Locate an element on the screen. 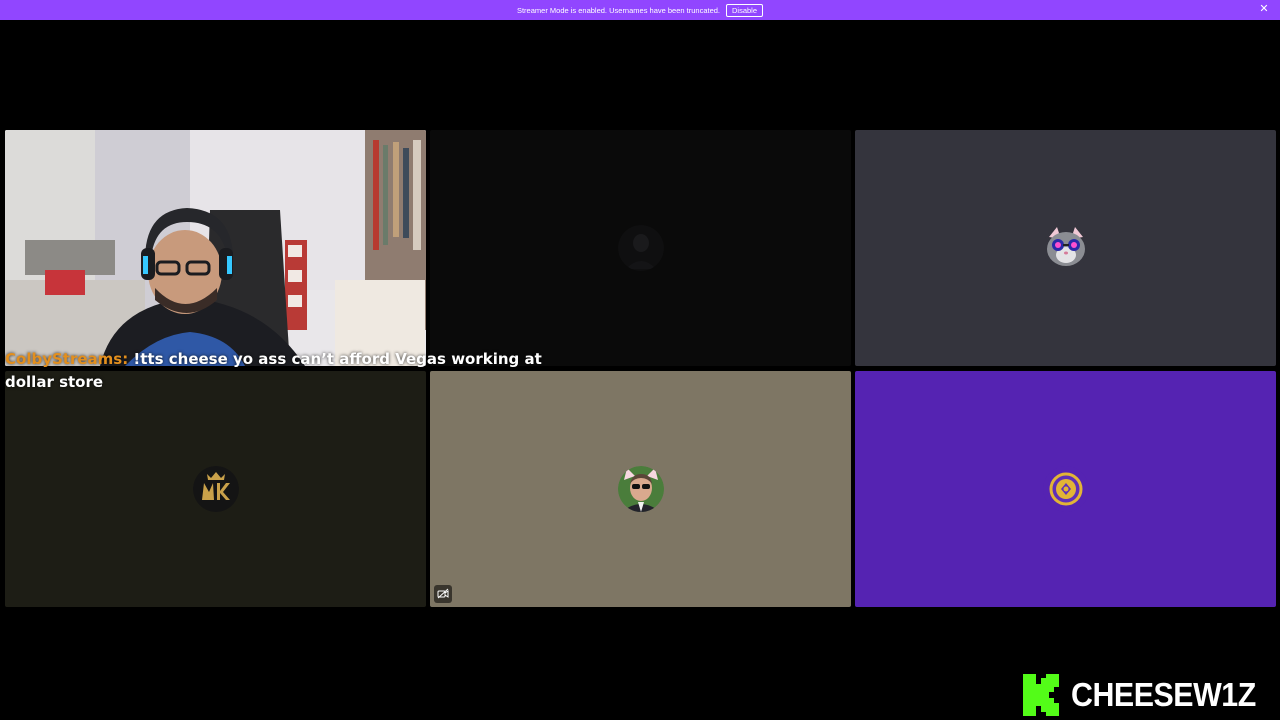 The image size is (1280, 720). cat-with-sunglasses-icon is located at coordinates (1065, 248).